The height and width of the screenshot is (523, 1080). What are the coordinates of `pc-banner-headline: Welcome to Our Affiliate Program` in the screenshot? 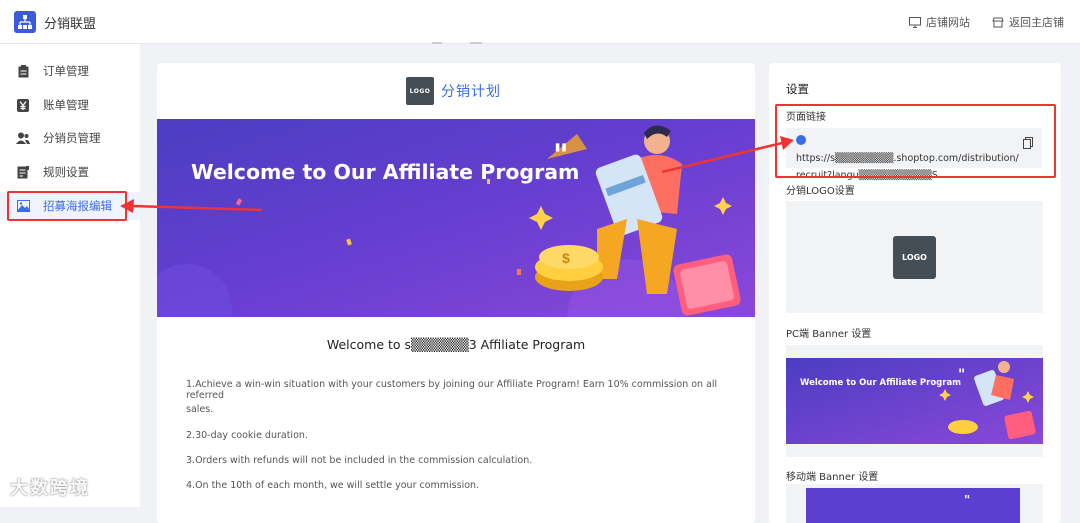 It's located at (880, 383).